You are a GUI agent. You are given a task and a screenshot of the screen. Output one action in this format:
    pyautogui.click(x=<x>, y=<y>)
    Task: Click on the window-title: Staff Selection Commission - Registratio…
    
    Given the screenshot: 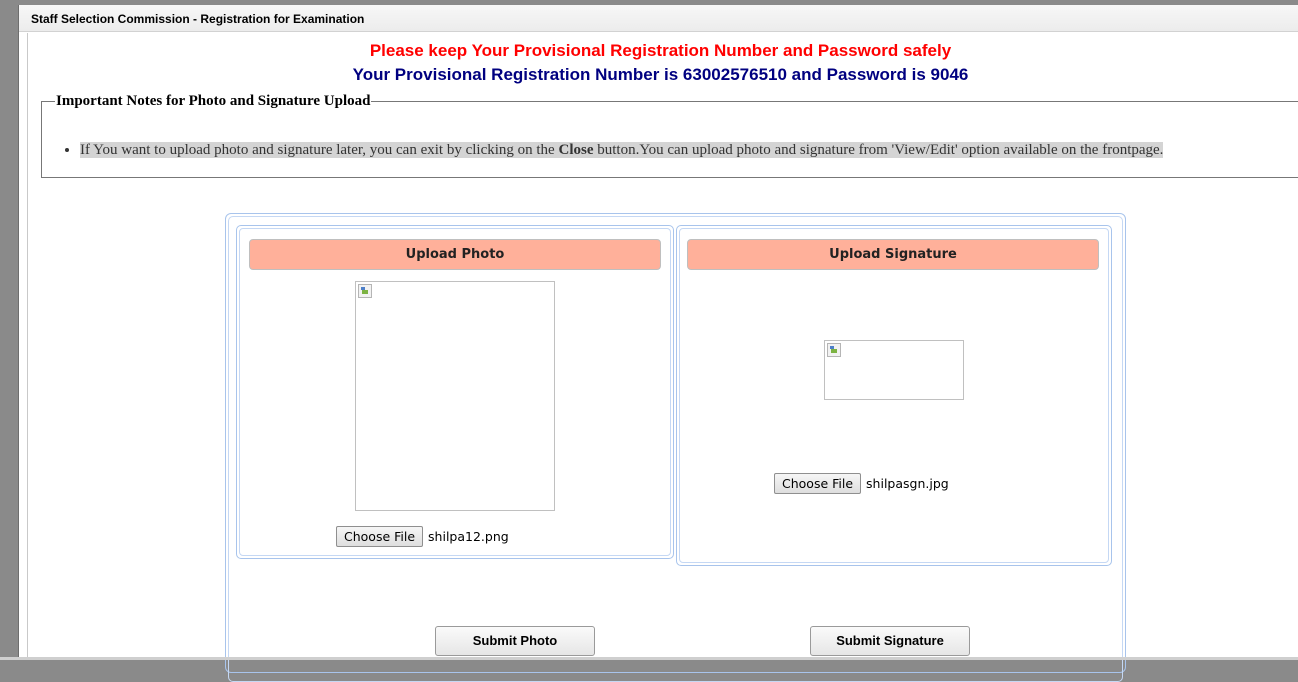 What is the action you would take?
    pyautogui.click(x=198, y=19)
    